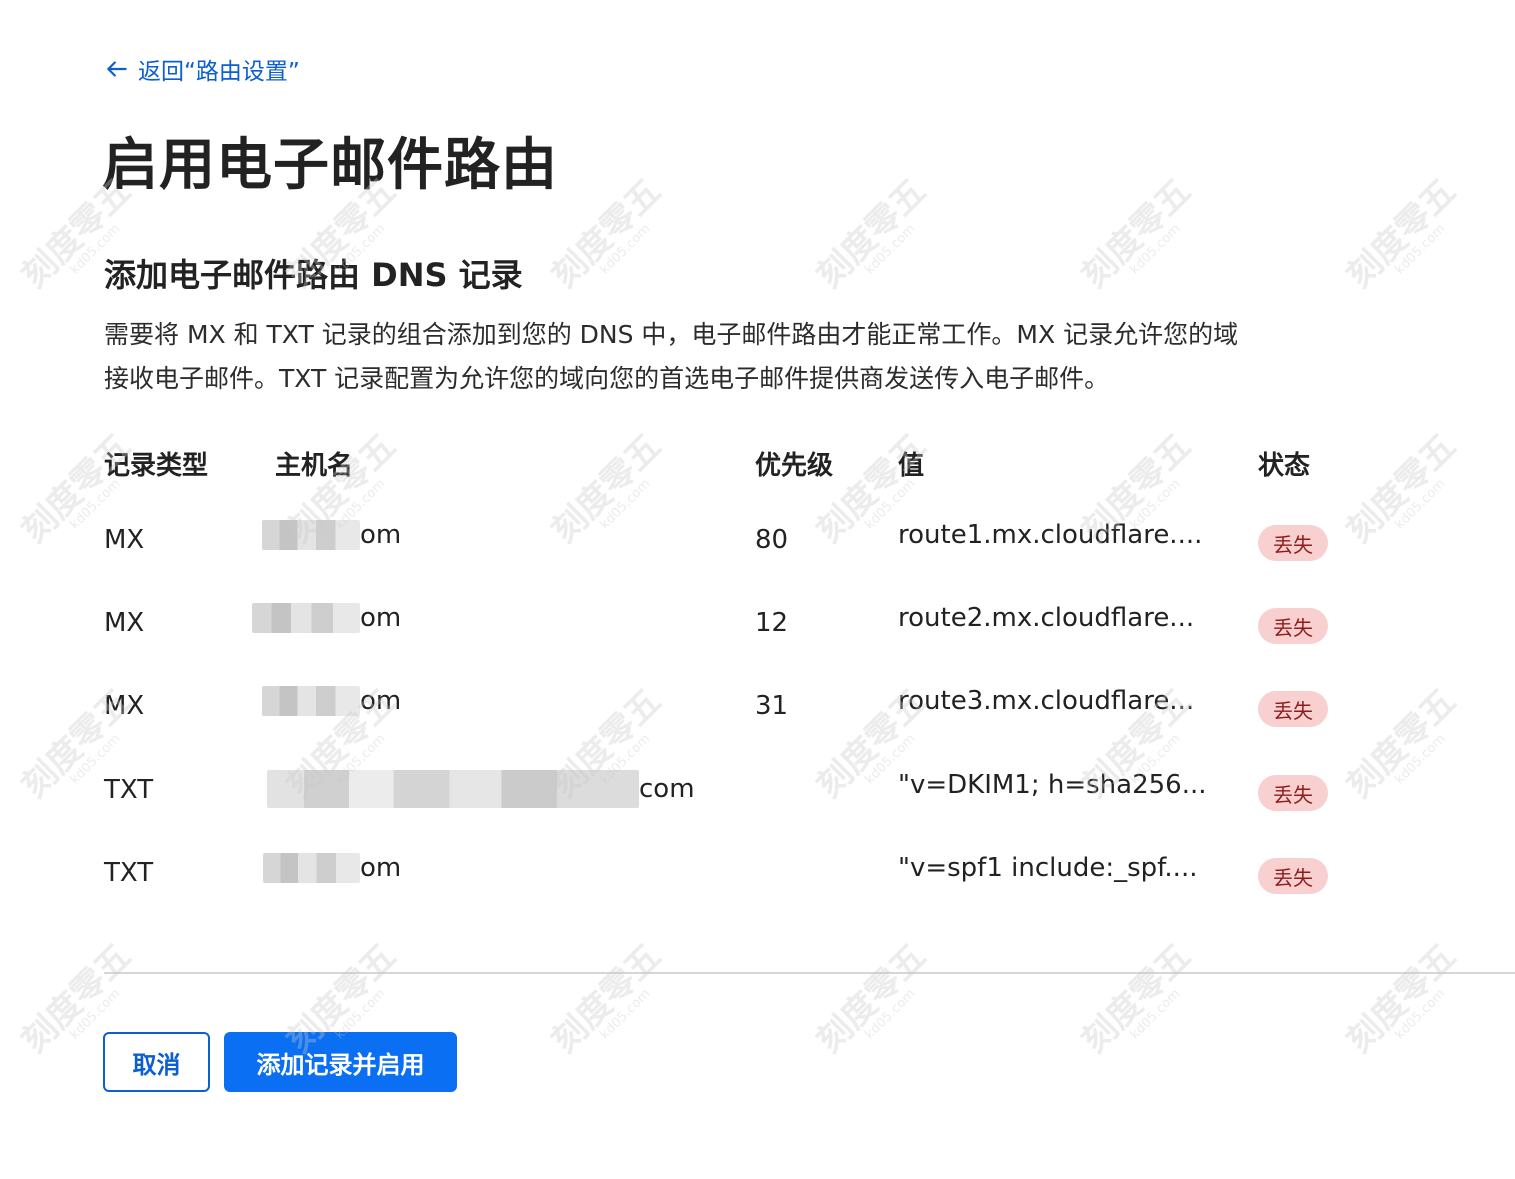 The image size is (1515, 1179). I want to click on cancel-button: 取消, so click(156, 1062).